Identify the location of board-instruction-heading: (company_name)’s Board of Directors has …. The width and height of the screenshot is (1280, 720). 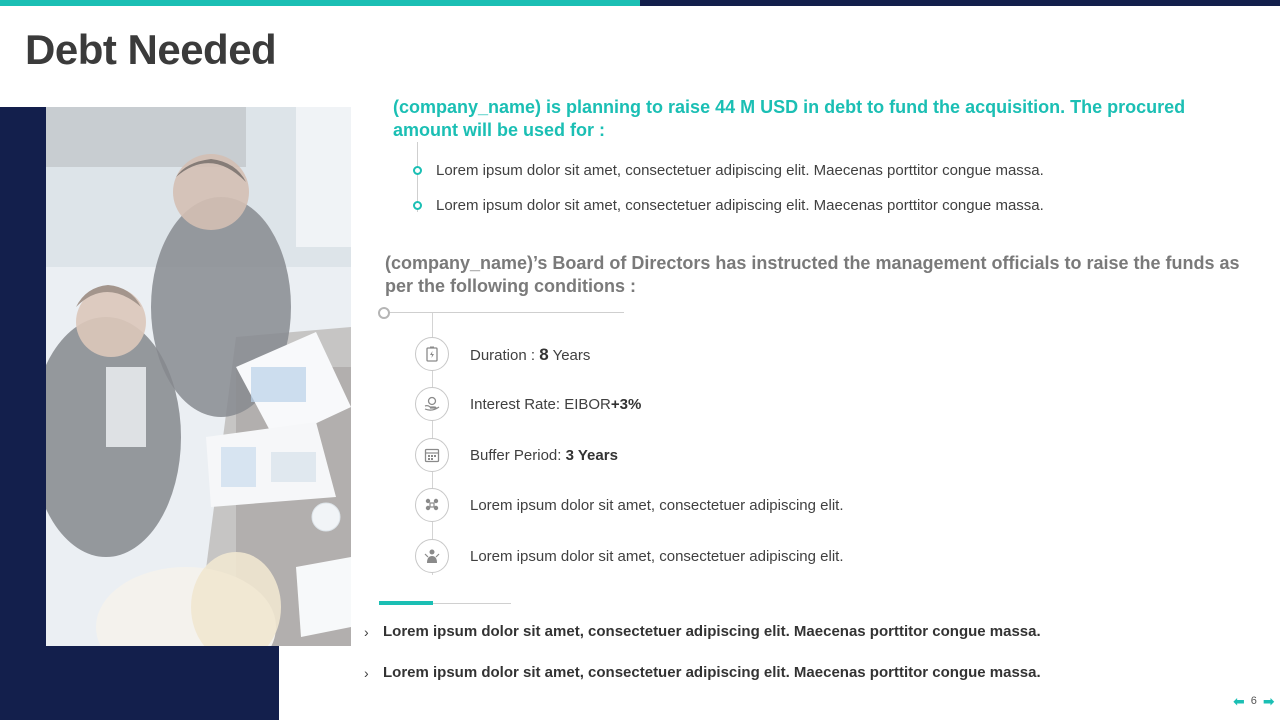
(812, 274).